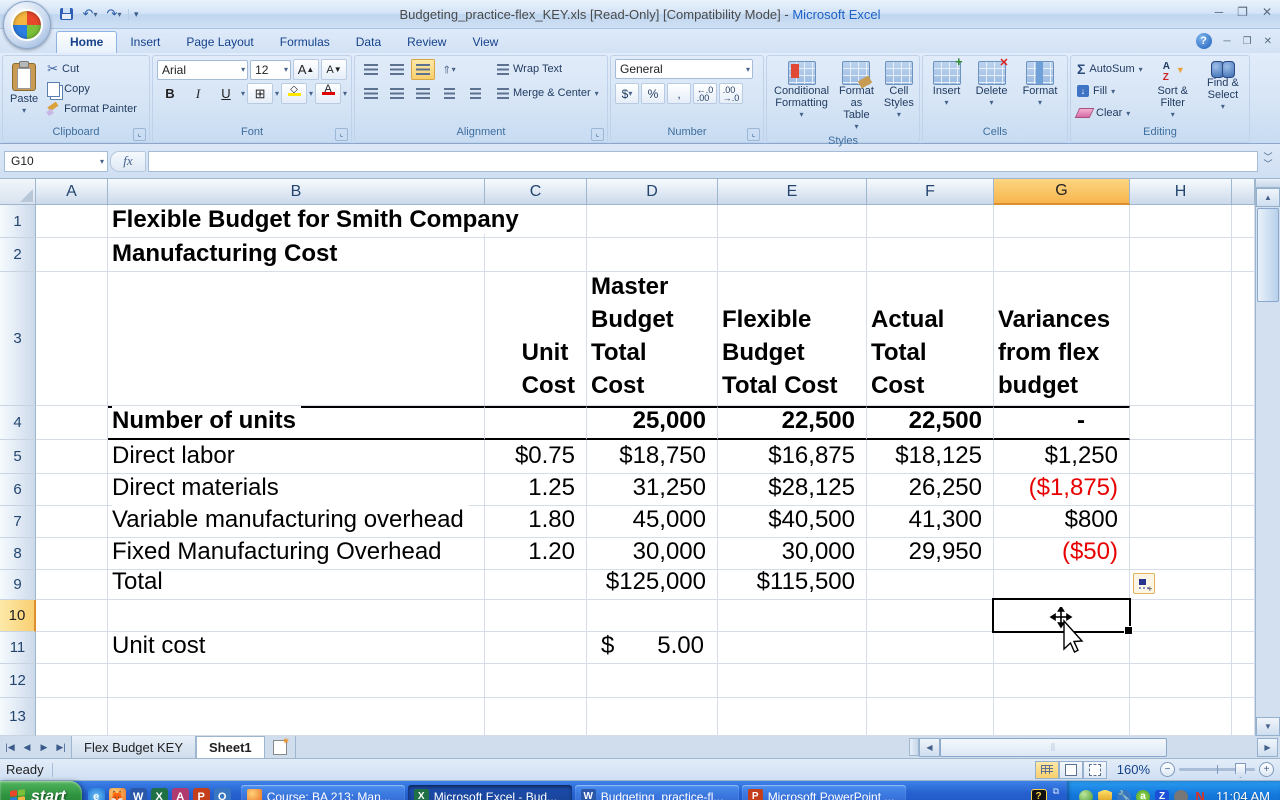 The height and width of the screenshot is (800, 1280). I want to click on cell-B5: Direct labor, so click(296, 457).